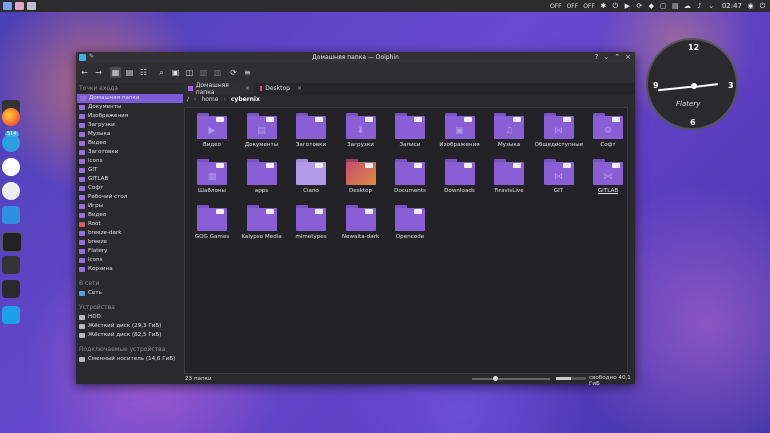  I want to click on sidebar-item-templates: Заготовки, so click(129, 152).